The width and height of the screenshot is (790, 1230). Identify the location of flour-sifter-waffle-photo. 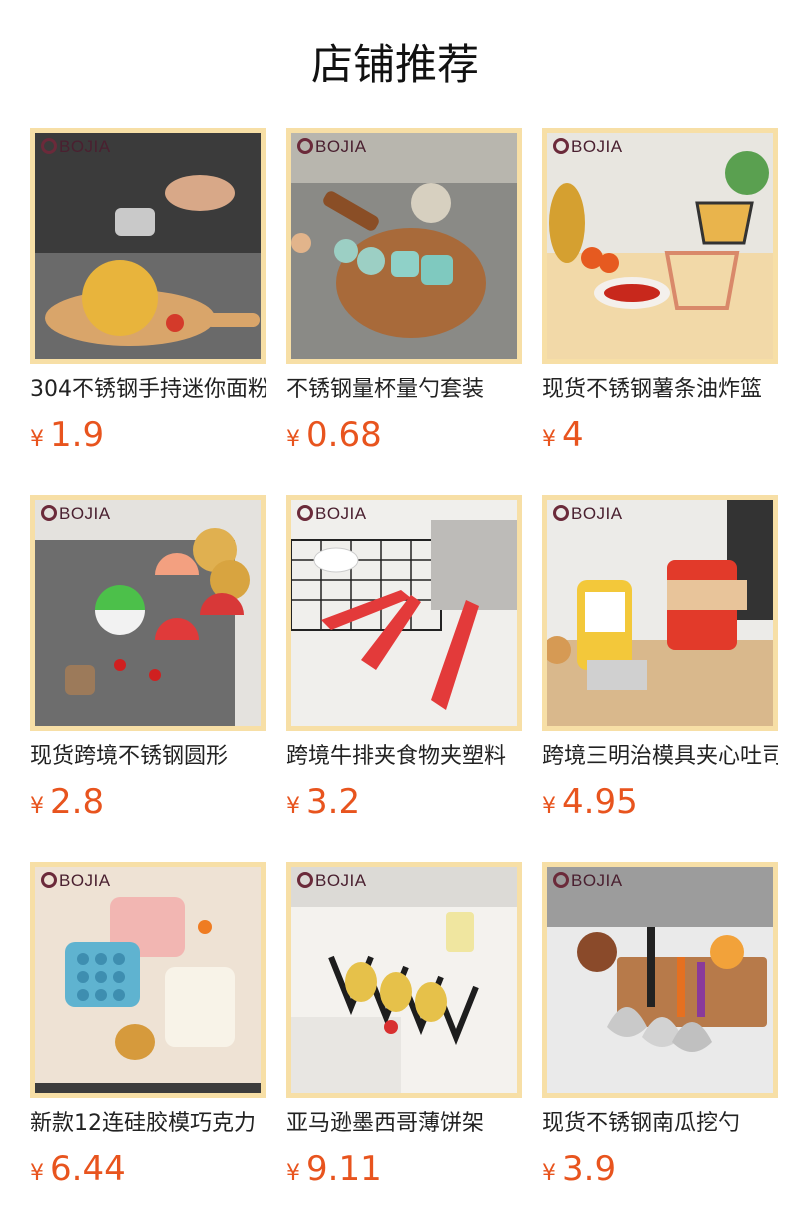
(148, 246).